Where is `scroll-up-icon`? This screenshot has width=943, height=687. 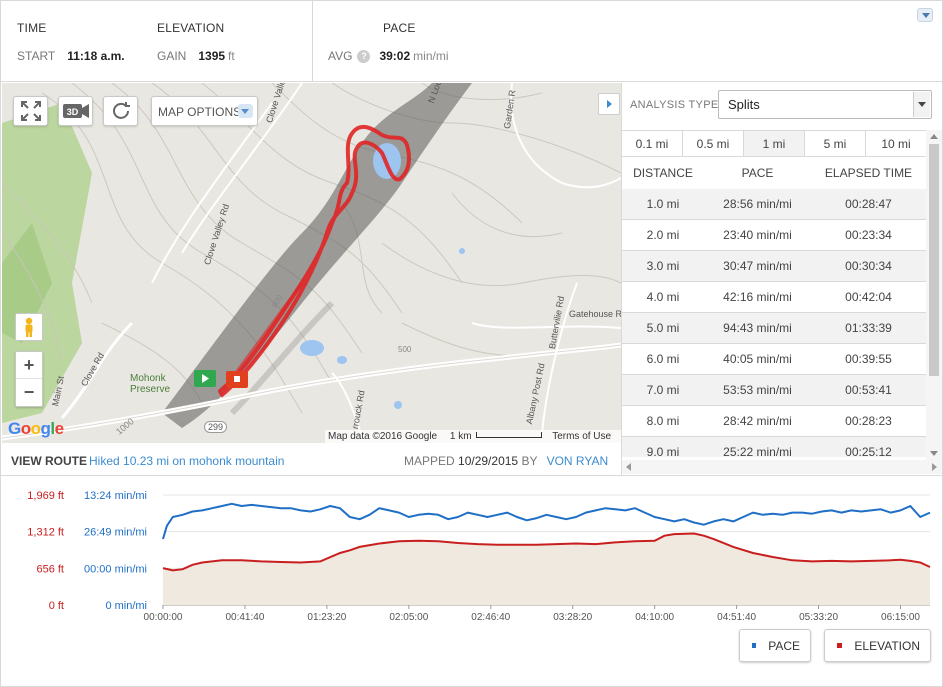
scroll-up-icon is located at coordinates (934, 136).